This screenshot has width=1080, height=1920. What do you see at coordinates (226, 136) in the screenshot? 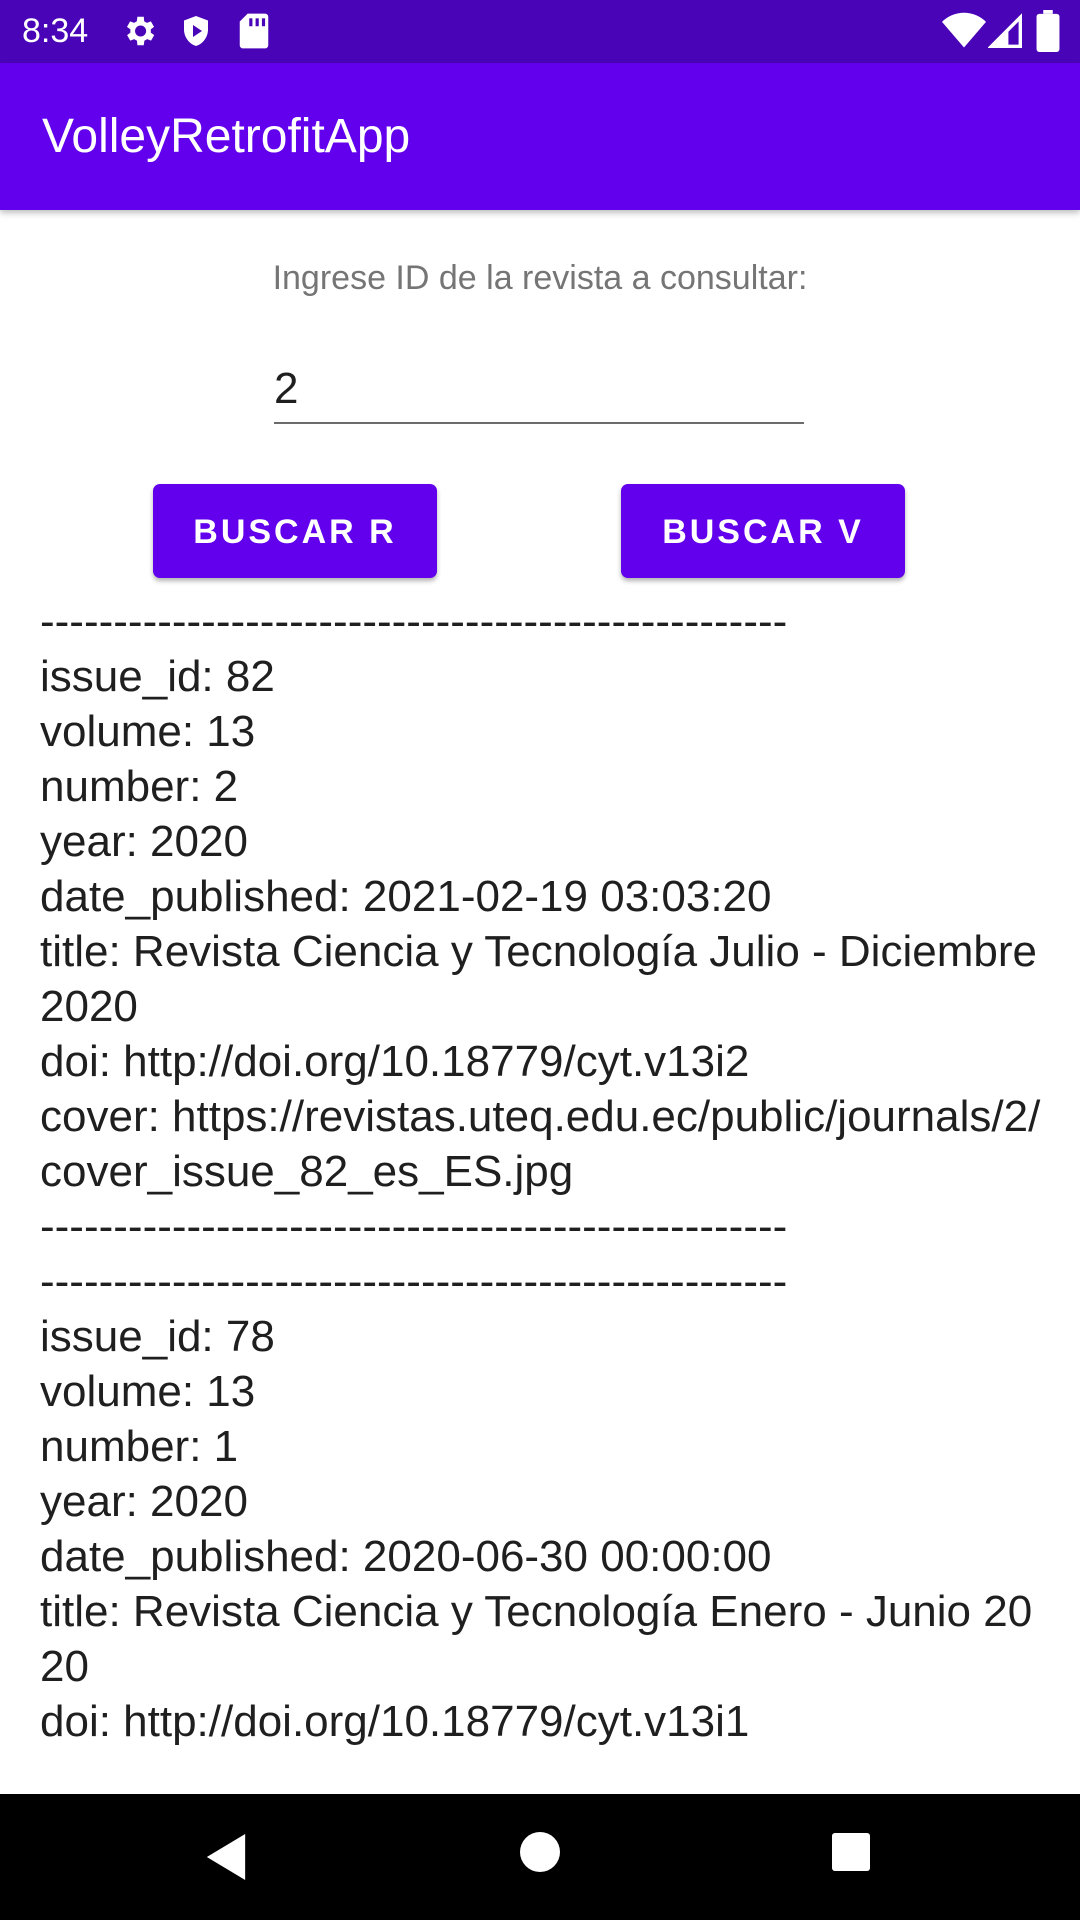
I see `app-title: VolleyRetrofitApp` at bounding box center [226, 136].